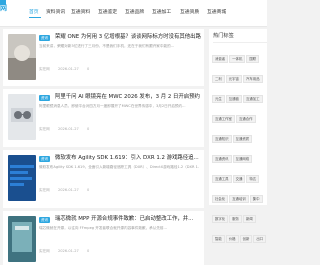 The height and width of the screenshot is (265, 320). I want to click on tag-link: 汽车用品, so click(252, 79).